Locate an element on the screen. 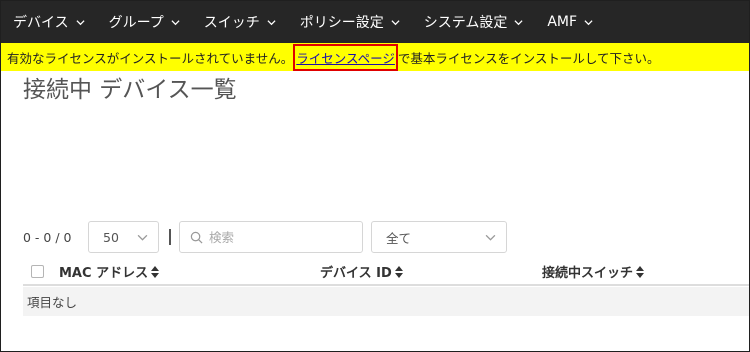 Image resolution: width=750 pixels, height=352 pixels. filter-select: 全て is located at coordinates (439, 237).